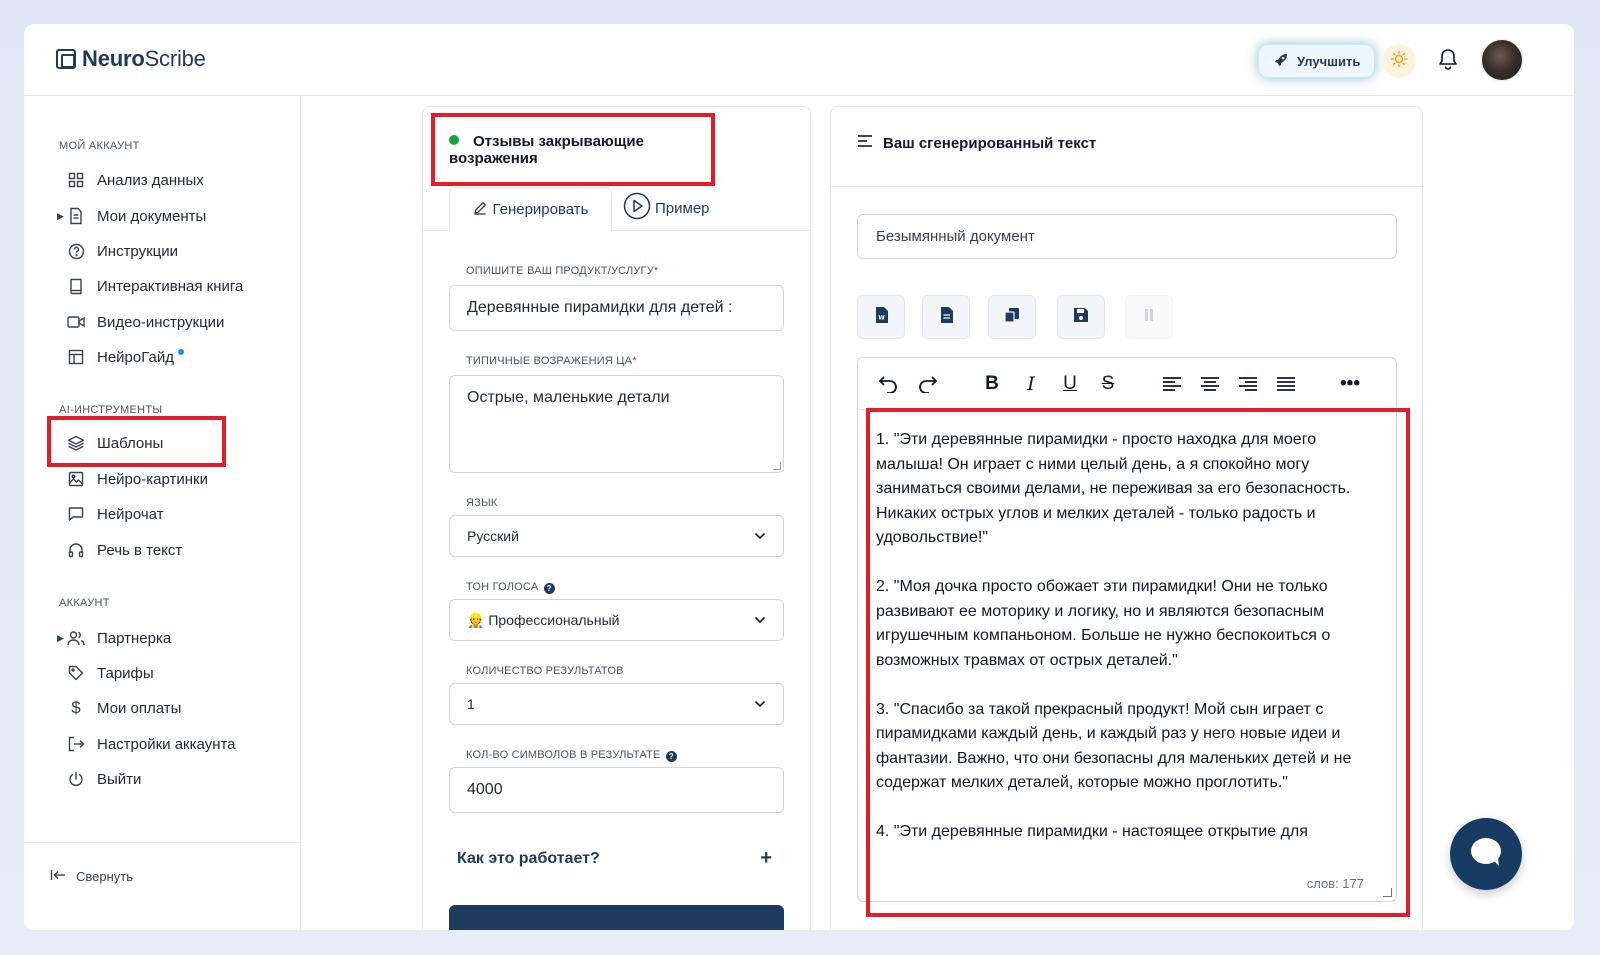  I want to click on tab-example-label: Пример, so click(682, 208).